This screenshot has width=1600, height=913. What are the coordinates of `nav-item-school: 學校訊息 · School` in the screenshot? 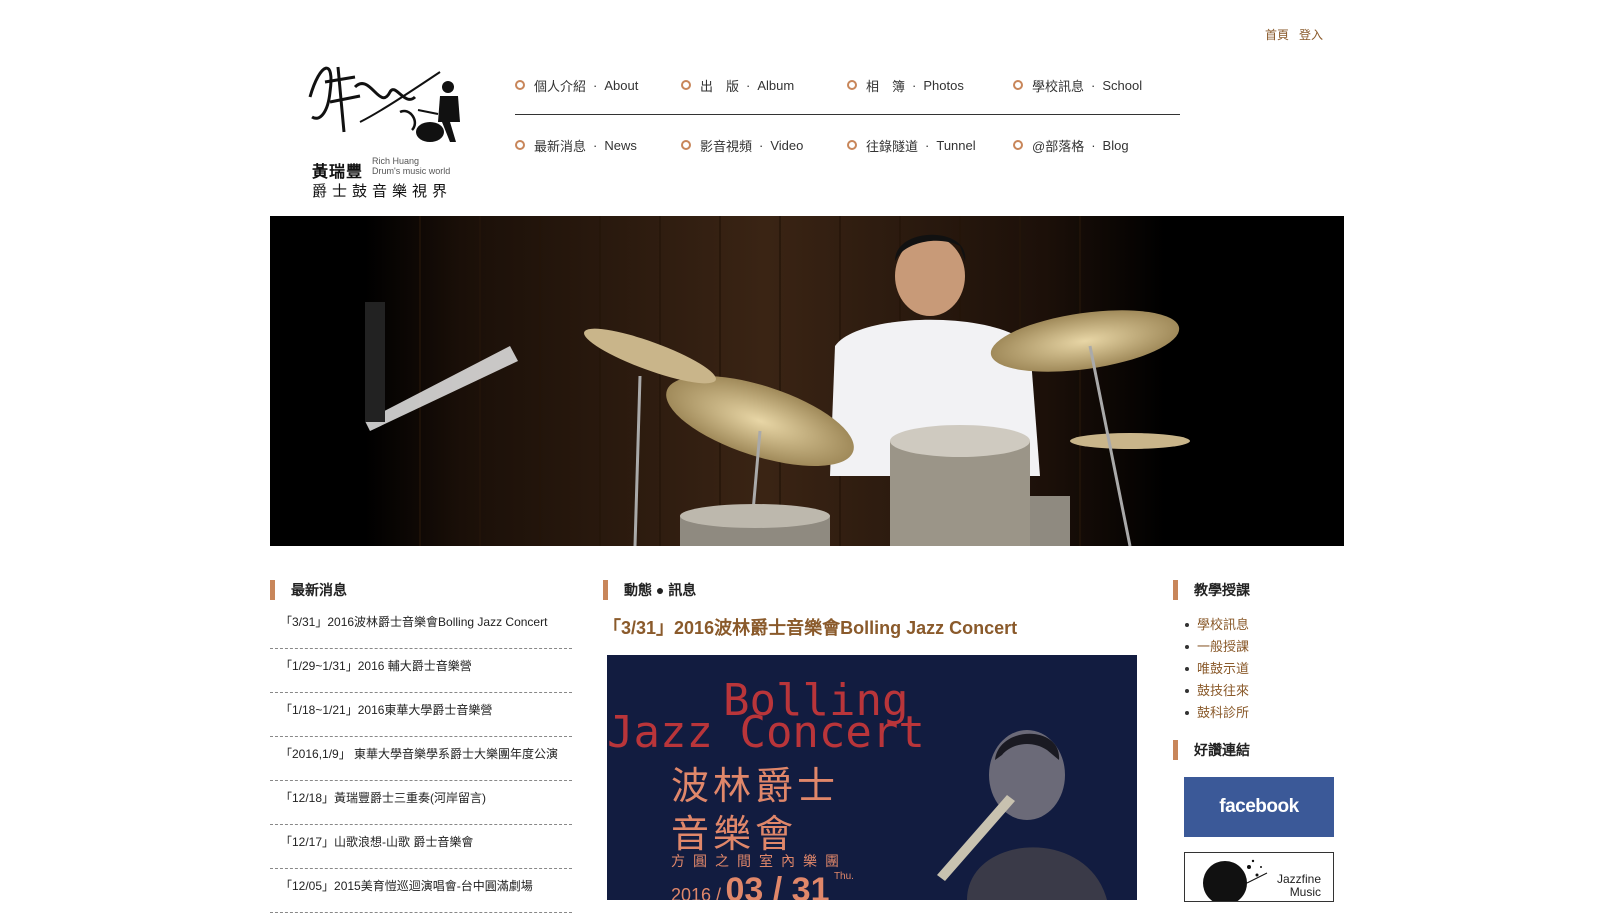 It's located at (1096, 85).